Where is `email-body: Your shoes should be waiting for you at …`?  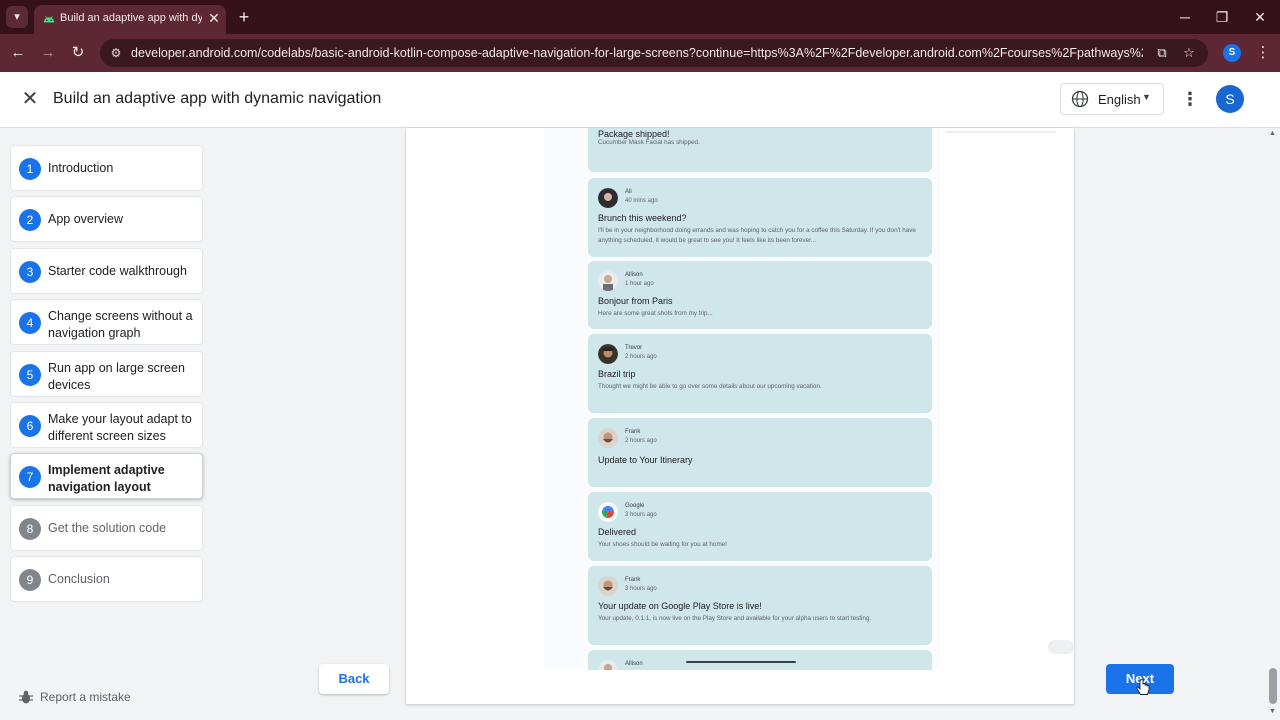
email-body: Your shoes should be waiting for you at … is located at coordinates (662, 544).